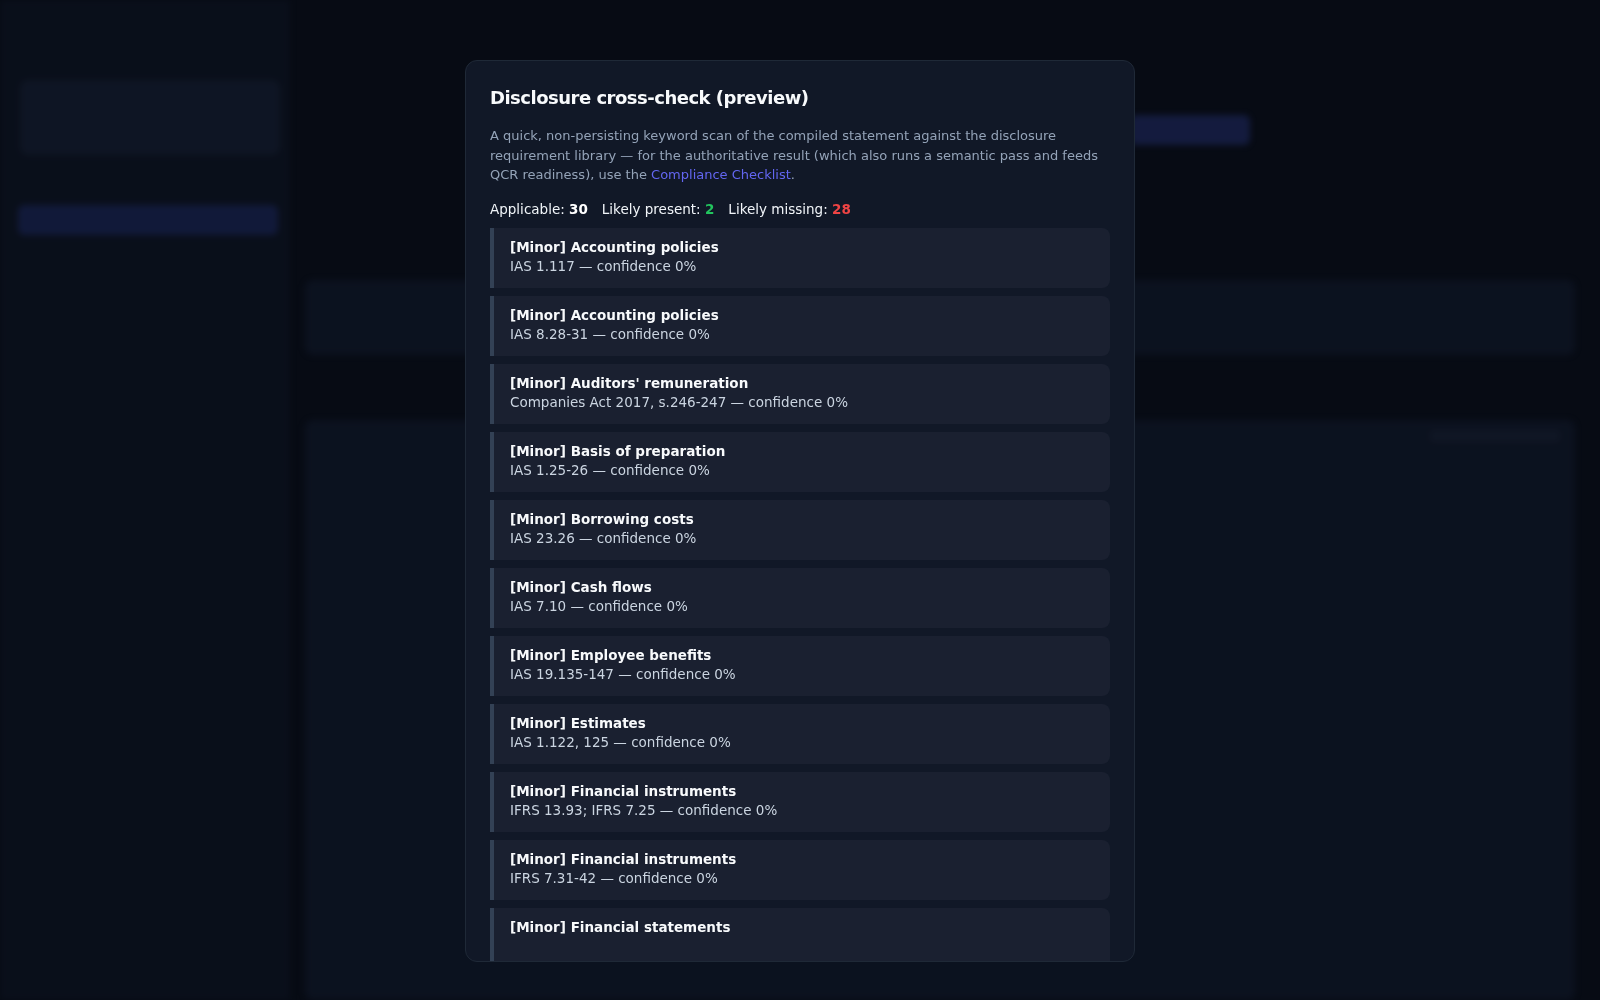  I want to click on requirement-detail: IFRS 13.93; IFRS 7.25 — confidence 0%, so click(644, 810).